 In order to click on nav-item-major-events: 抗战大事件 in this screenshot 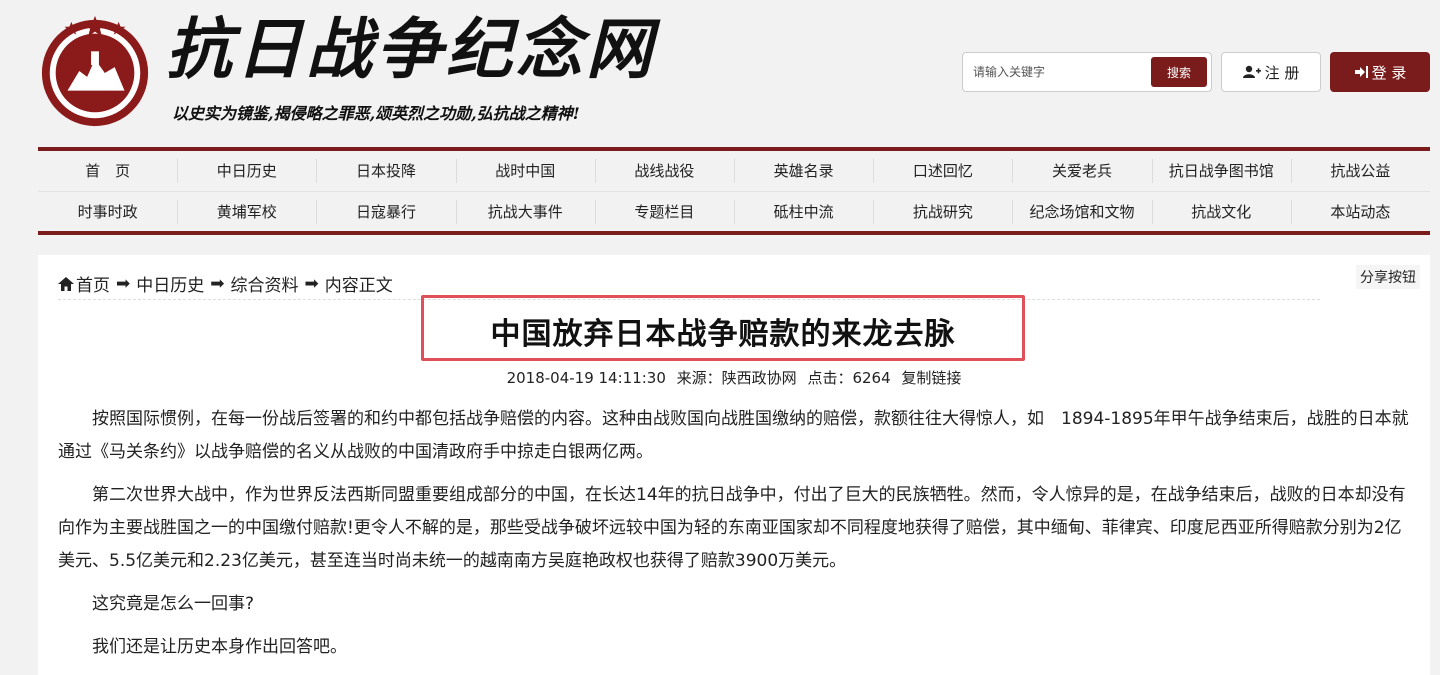, I will do `click(525, 211)`.